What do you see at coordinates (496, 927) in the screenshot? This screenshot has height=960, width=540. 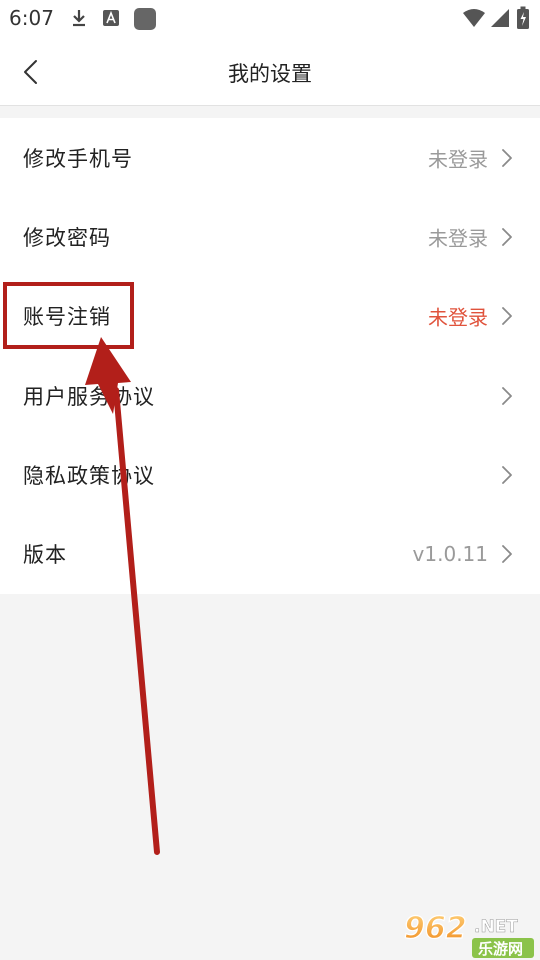 I see `watermark-suffix: .NET` at bounding box center [496, 927].